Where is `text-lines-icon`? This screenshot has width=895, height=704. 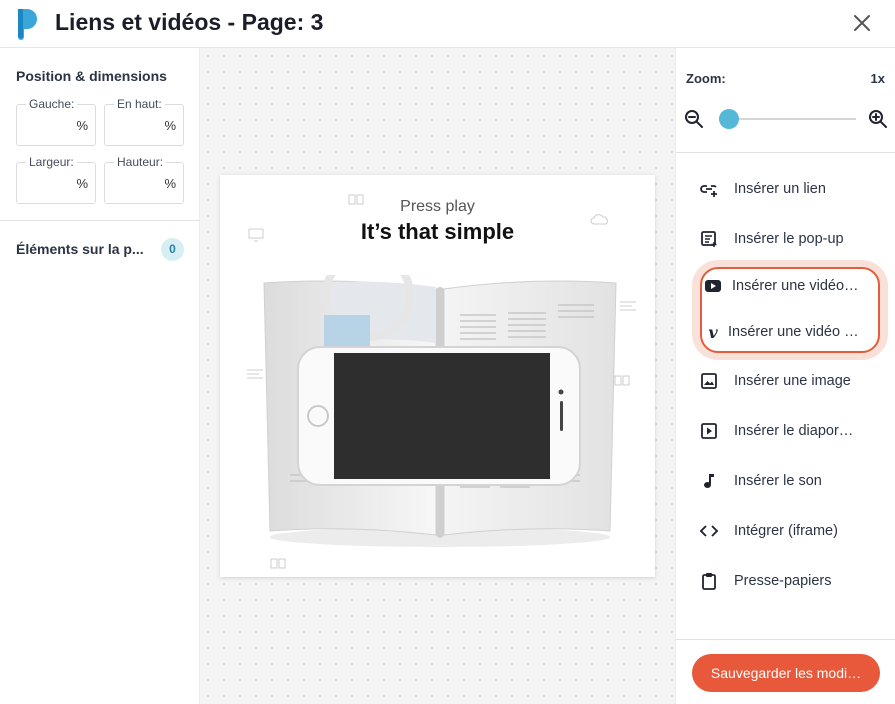
text-lines-icon is located at coordinates (628, 306).